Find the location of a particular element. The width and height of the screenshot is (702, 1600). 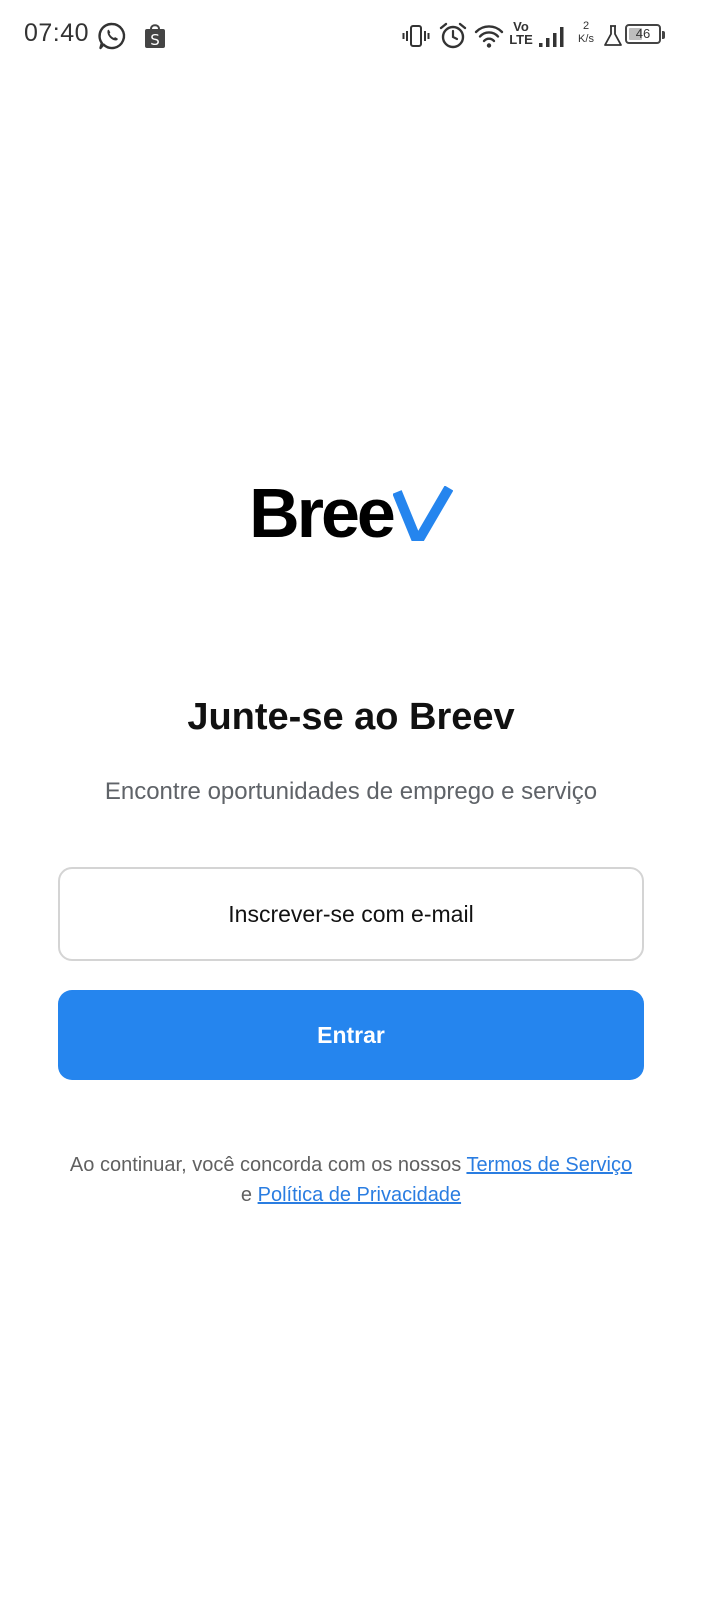

alarm-icon is located at coordinates (453, 35).